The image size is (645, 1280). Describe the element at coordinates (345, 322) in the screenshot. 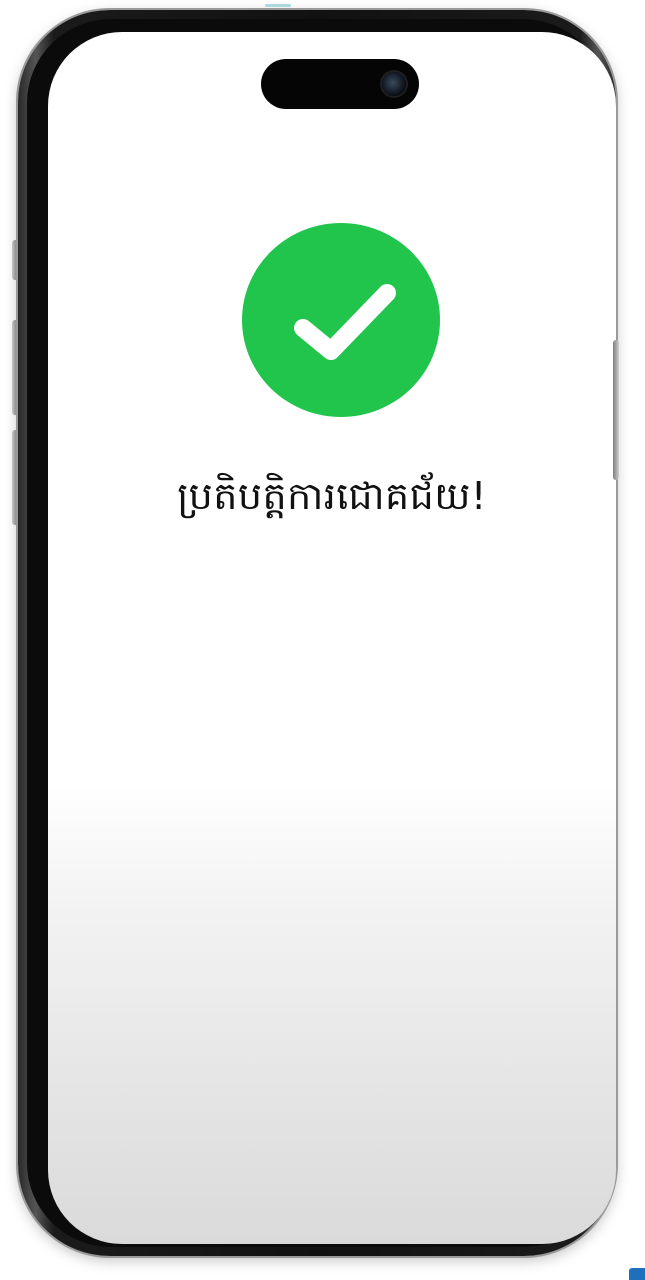

I see `checkmark-icon` at that location.